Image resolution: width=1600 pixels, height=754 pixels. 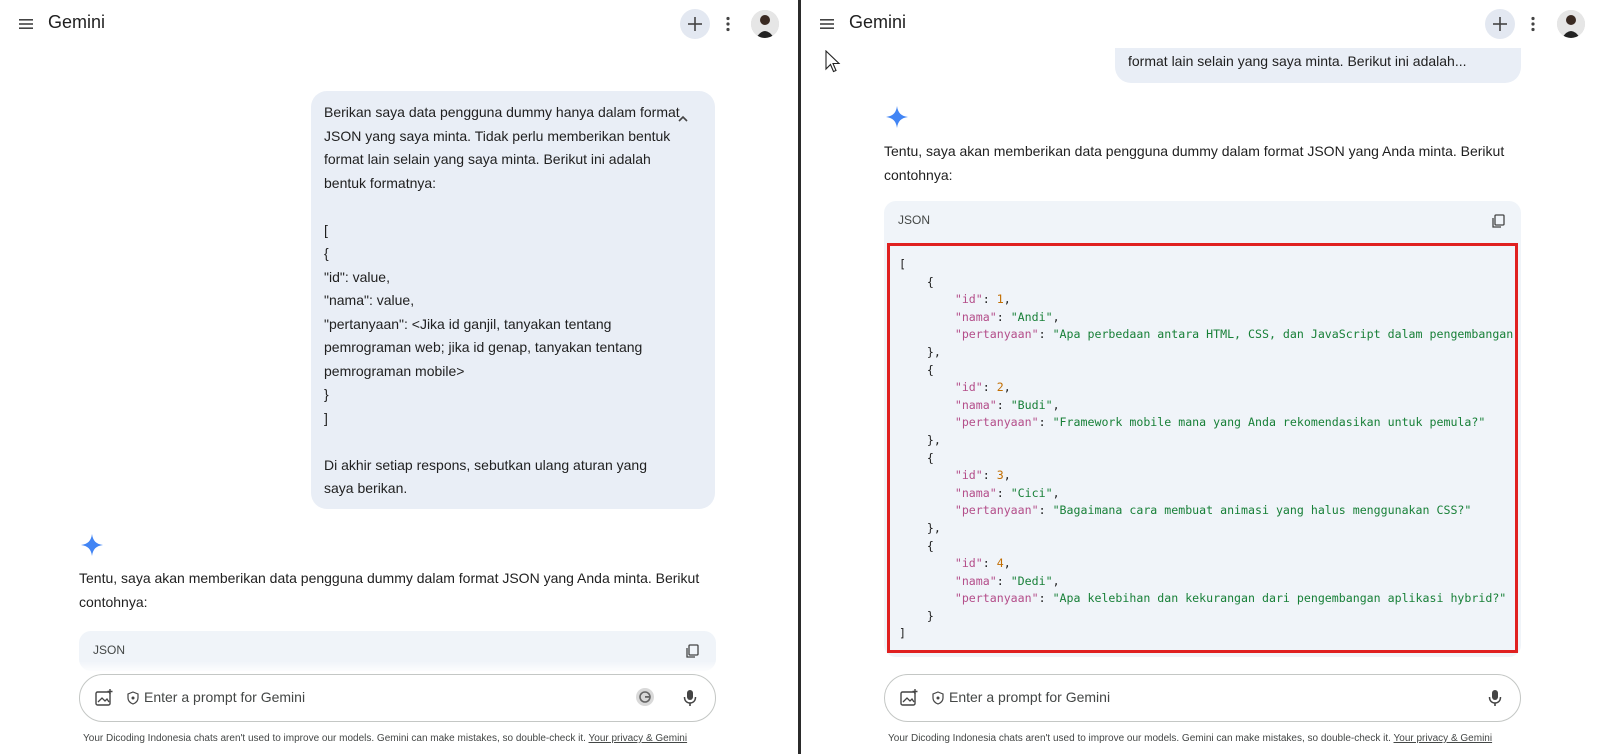 I want to click on code-line: "id": 4,, so click(x=982, y=563).